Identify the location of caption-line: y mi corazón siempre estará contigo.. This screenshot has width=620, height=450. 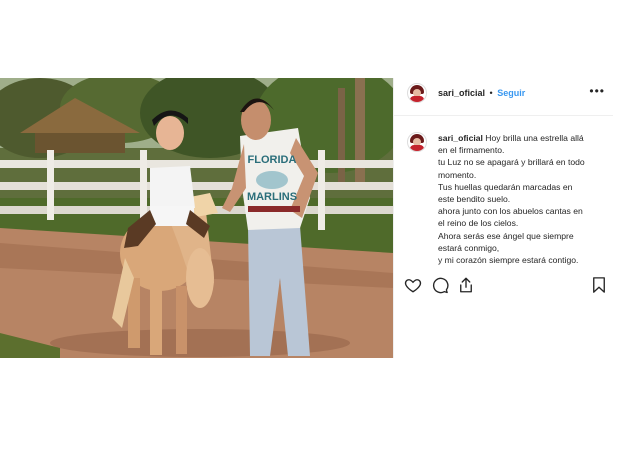
(508, 260).